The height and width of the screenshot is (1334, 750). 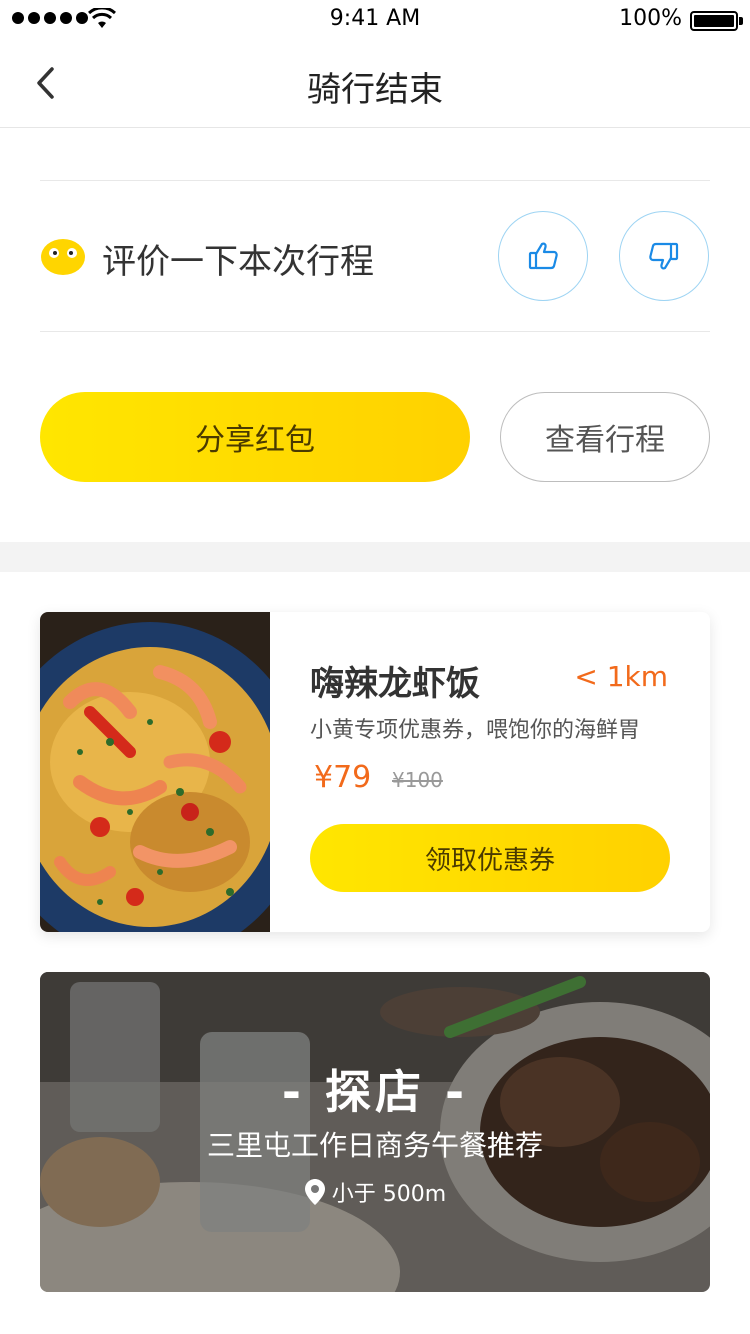 What do you see at coordinates (490, 858) in the screenshot?
I see `claim-coupon-button: 领取优惠券` at bounding box center [490, 858].